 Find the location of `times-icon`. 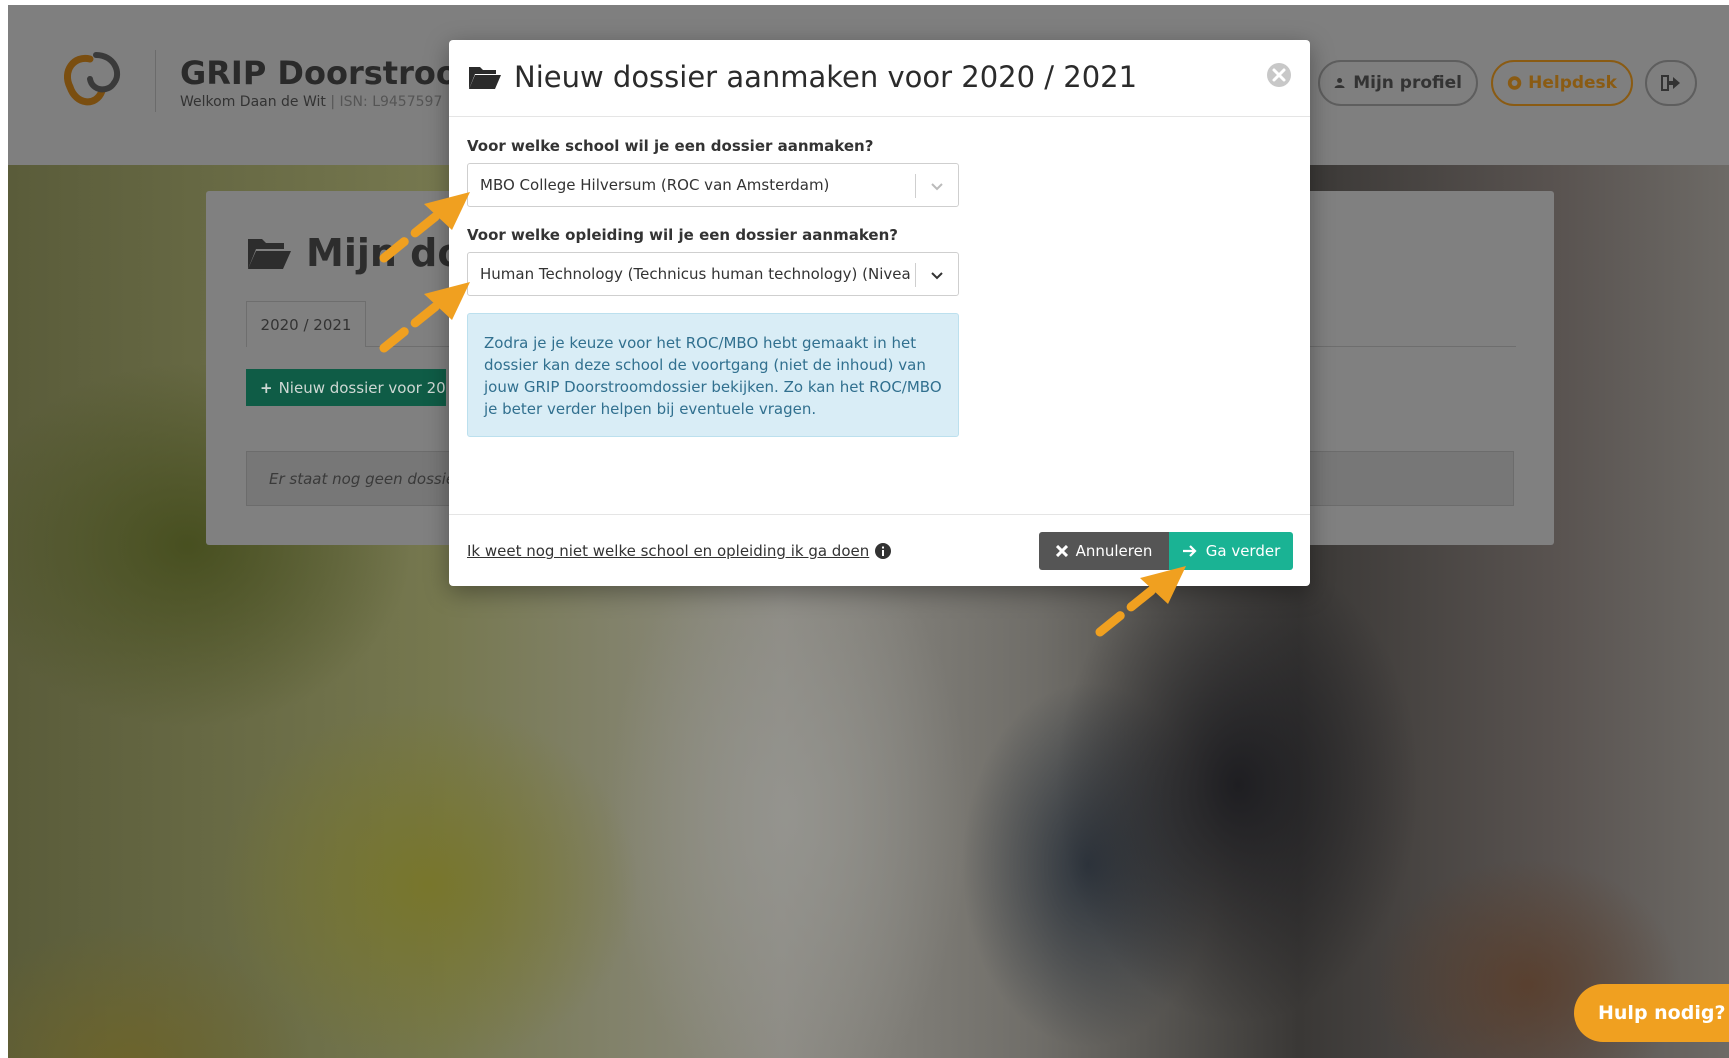

times-icon is located at coordinates (1061, 551).